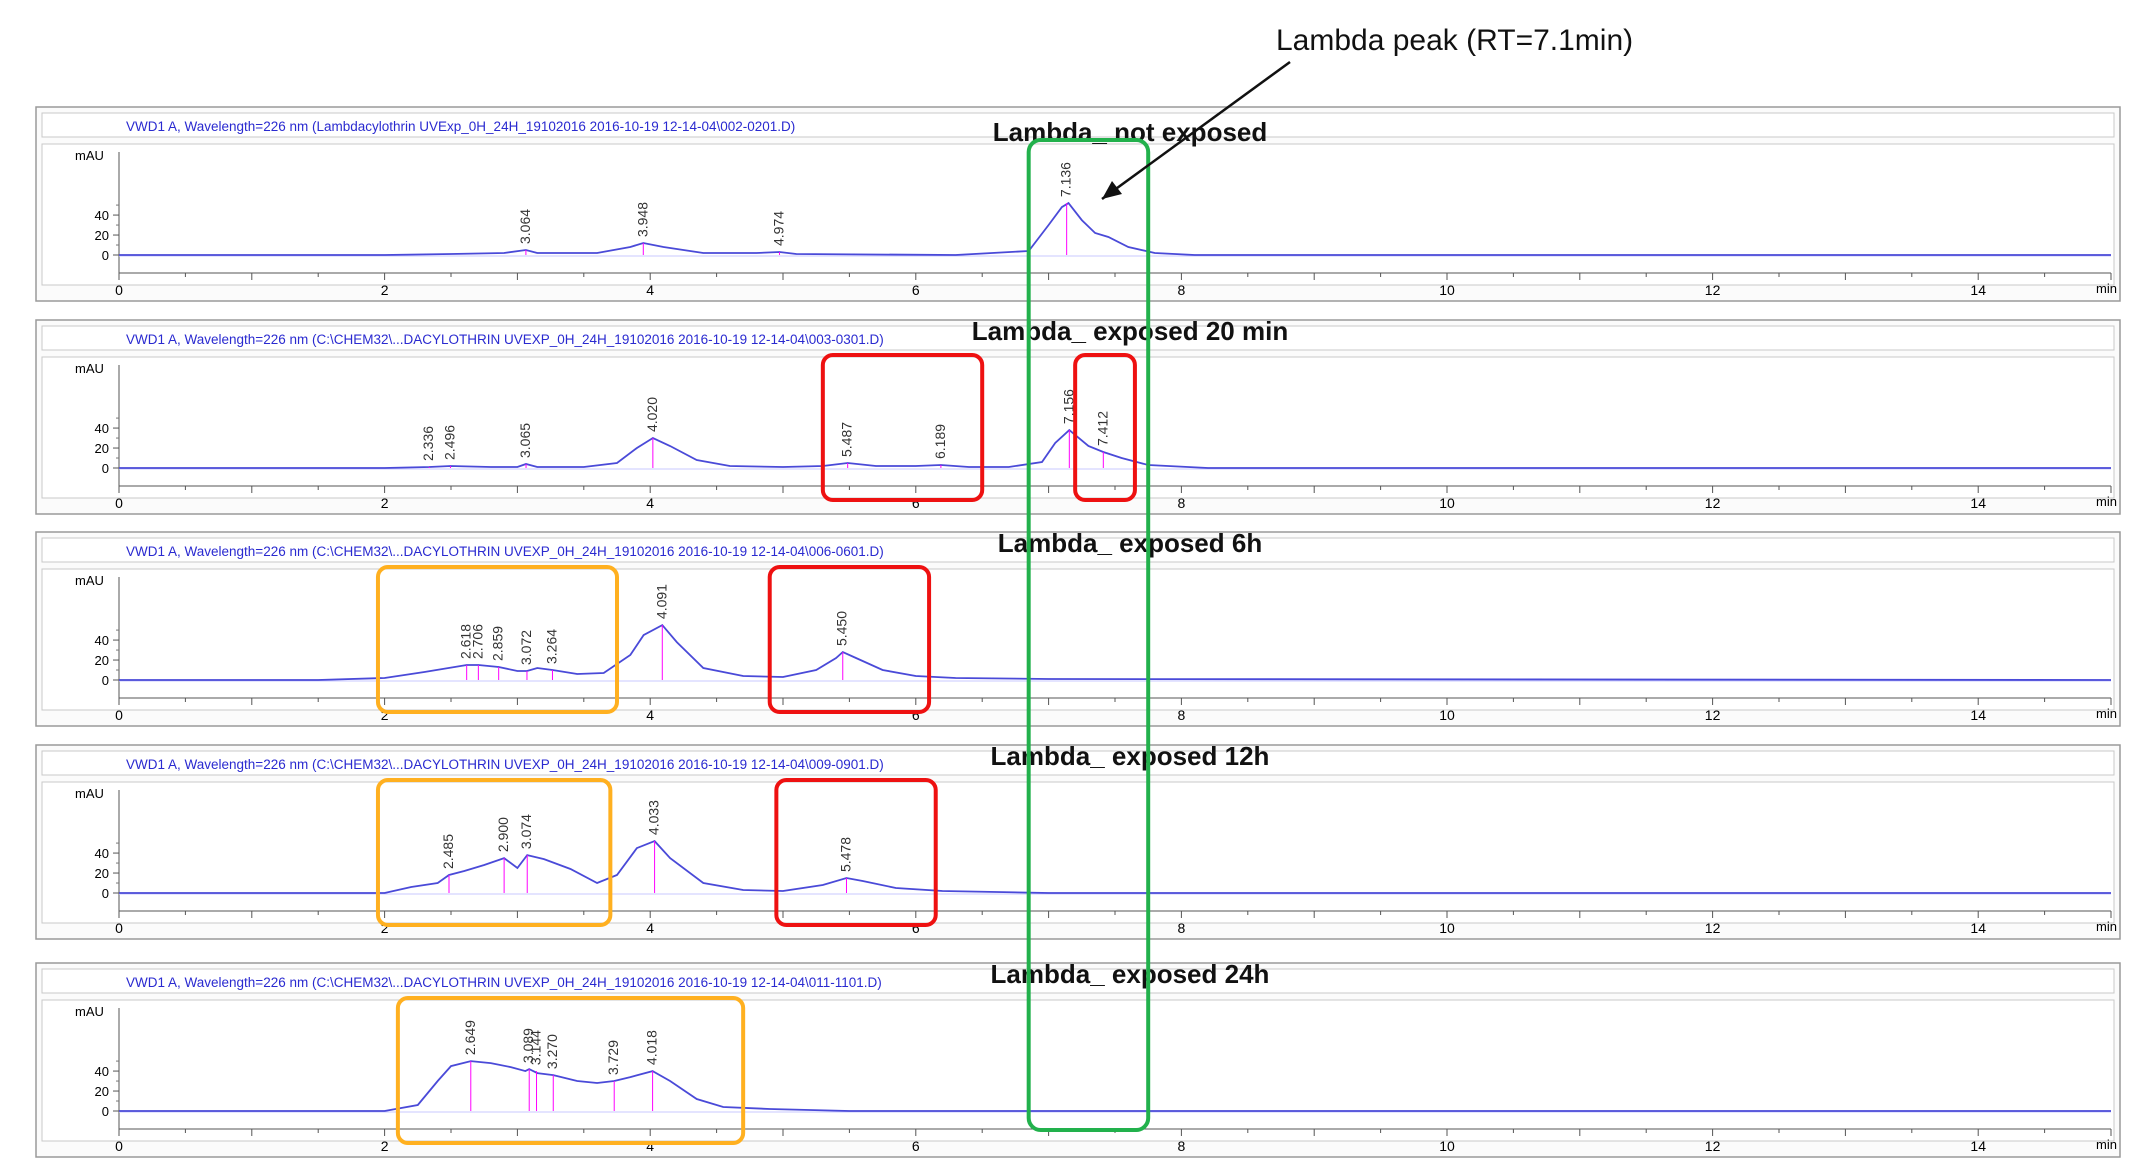 The width and height of the screenshot is (2144, 1174). What do you see at coordinates (842, 628) in the screenshot?
I see `peak-rt-label: 5.450` at bounding box center [842, 628].